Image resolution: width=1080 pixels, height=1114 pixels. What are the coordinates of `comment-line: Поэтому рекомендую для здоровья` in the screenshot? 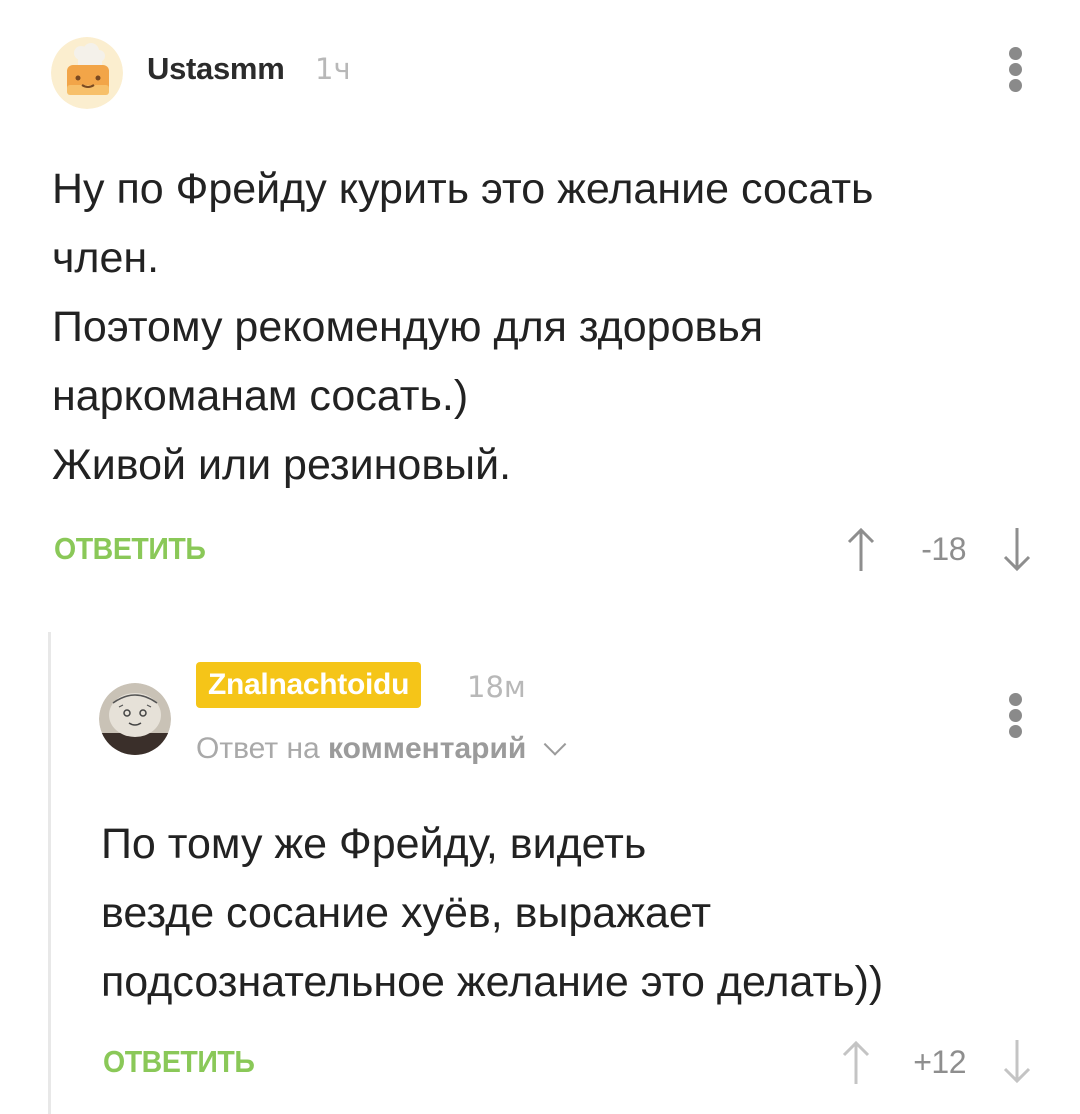 It's located at (408, 327).